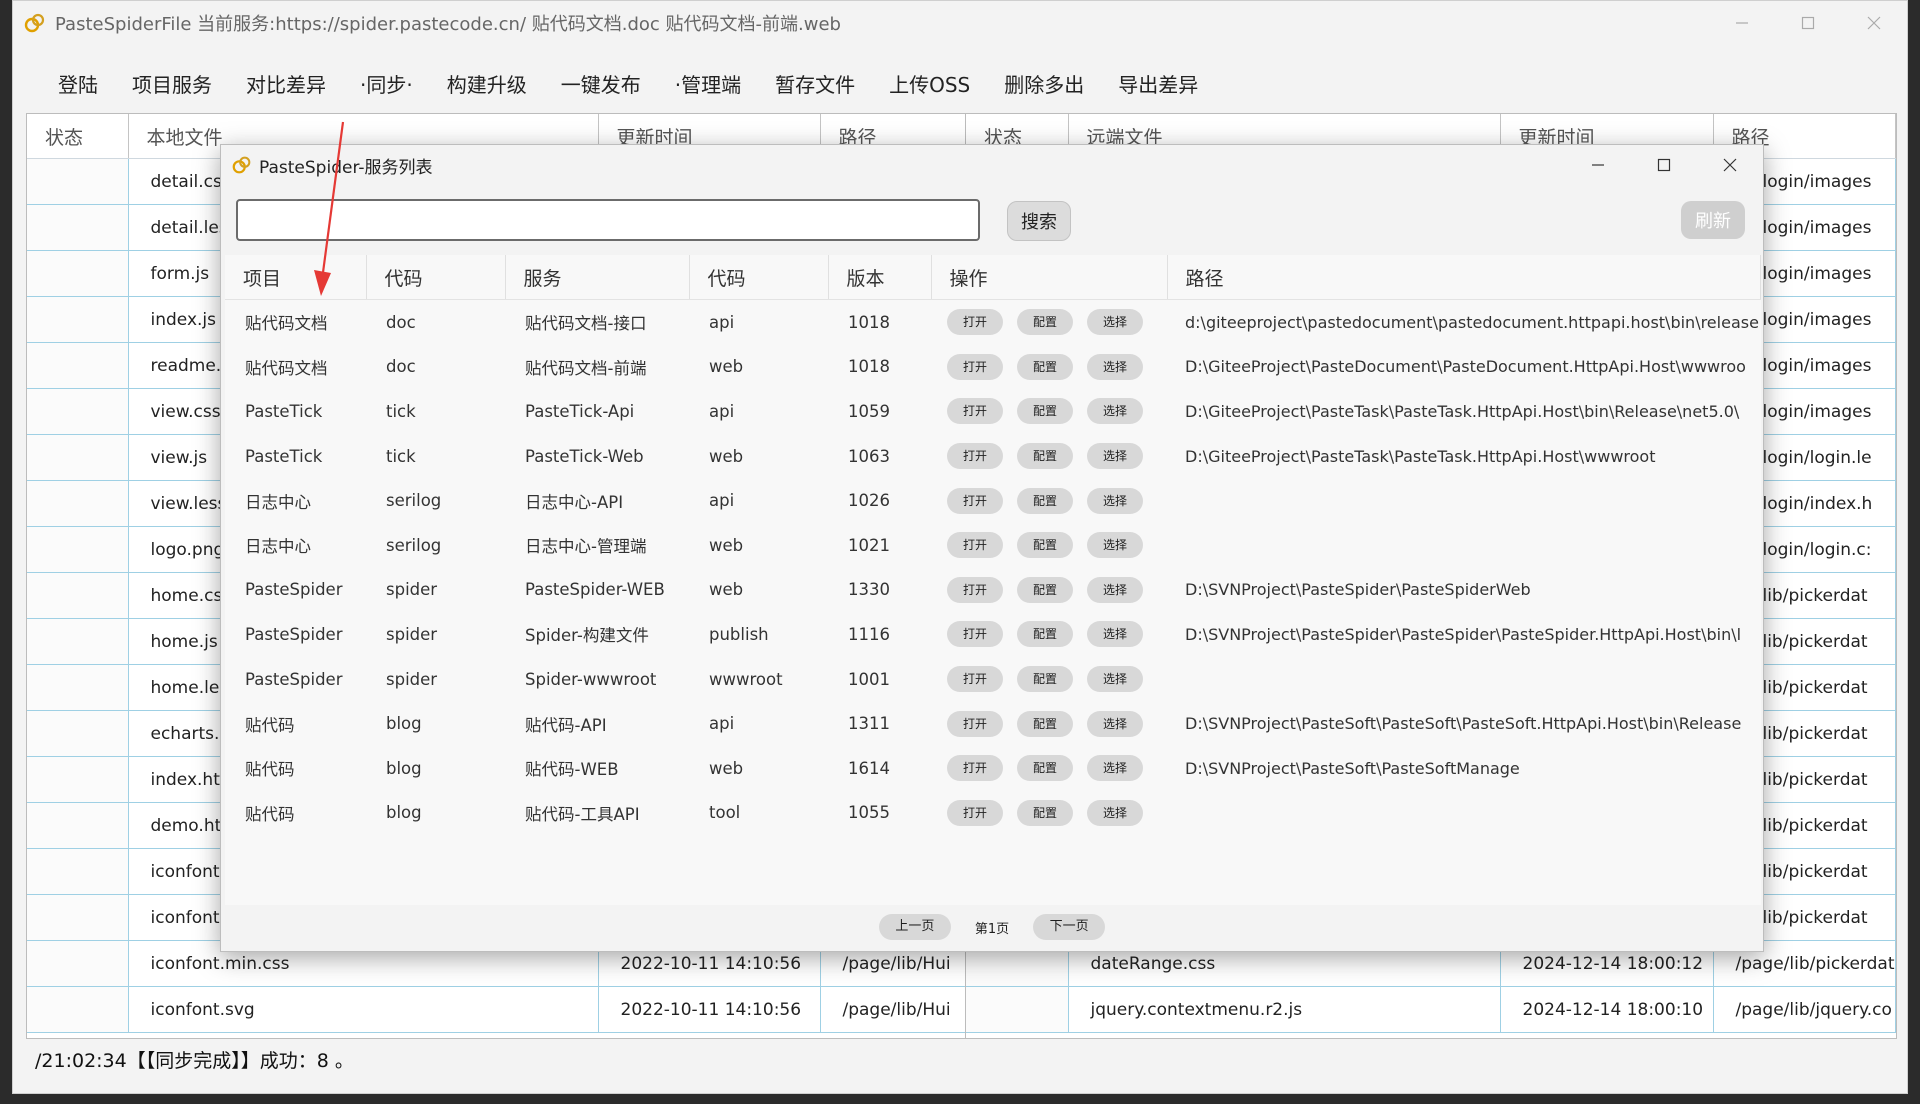 This screenshot has height=1104, width=1920. I want to click on service-scode-cell: web, so click(726, 545).